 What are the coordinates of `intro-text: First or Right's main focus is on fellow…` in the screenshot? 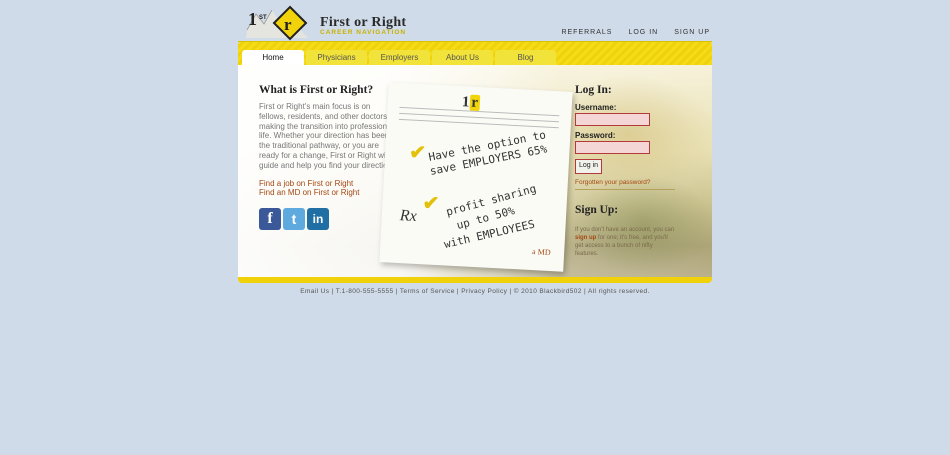 It's located at (327, 136).